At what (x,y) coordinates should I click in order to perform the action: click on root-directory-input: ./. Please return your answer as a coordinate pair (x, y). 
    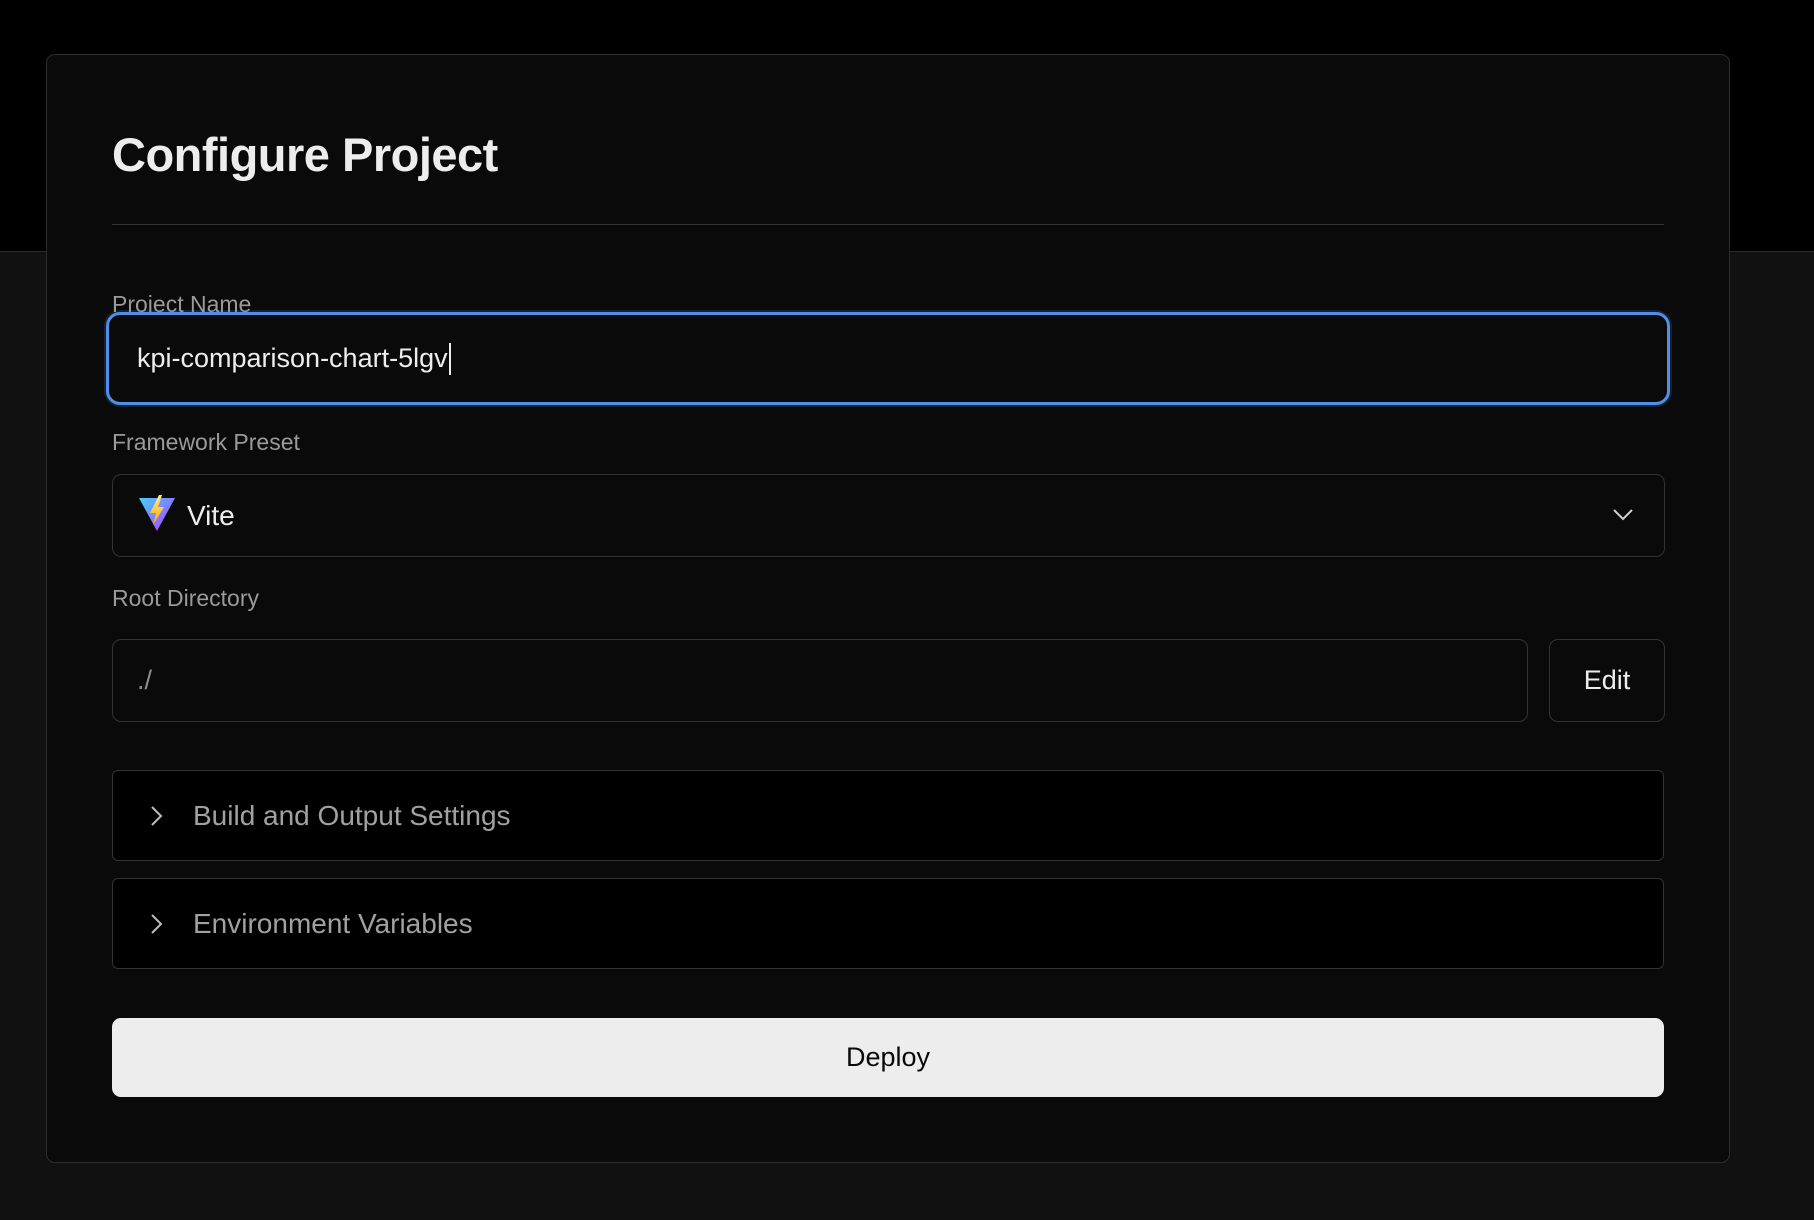
    Looking at the image, I should click on (820, 680).